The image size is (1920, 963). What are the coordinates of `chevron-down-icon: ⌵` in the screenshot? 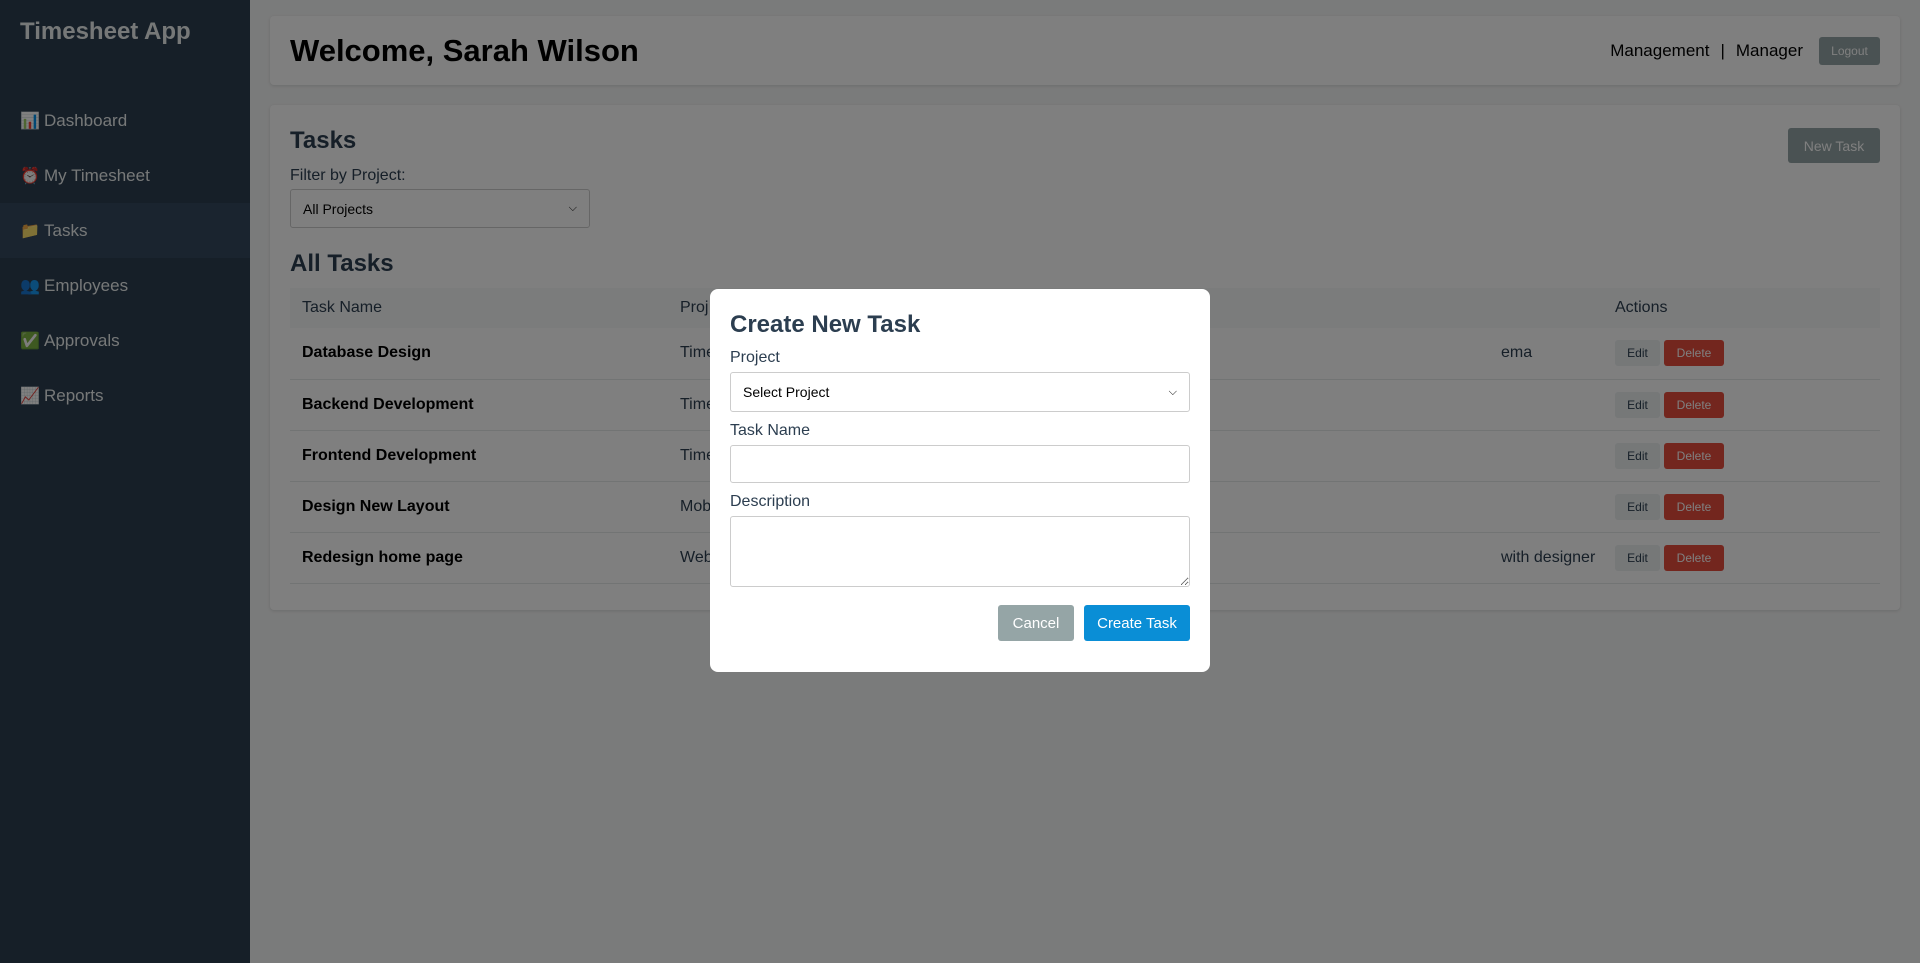 It's located at (1172, 391).